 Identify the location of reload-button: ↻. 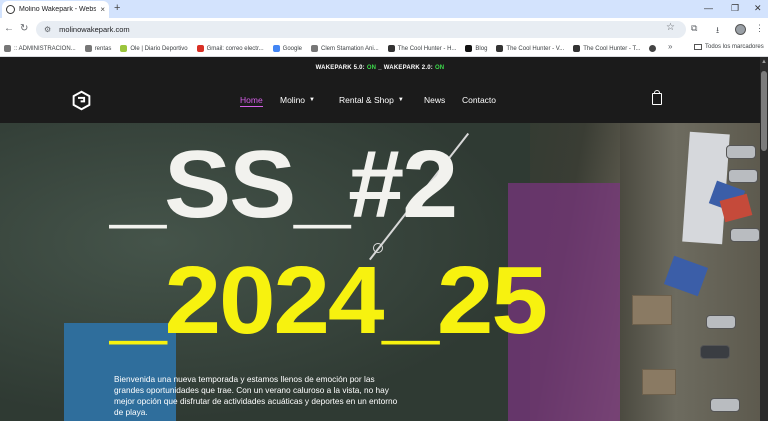
(24, 28).